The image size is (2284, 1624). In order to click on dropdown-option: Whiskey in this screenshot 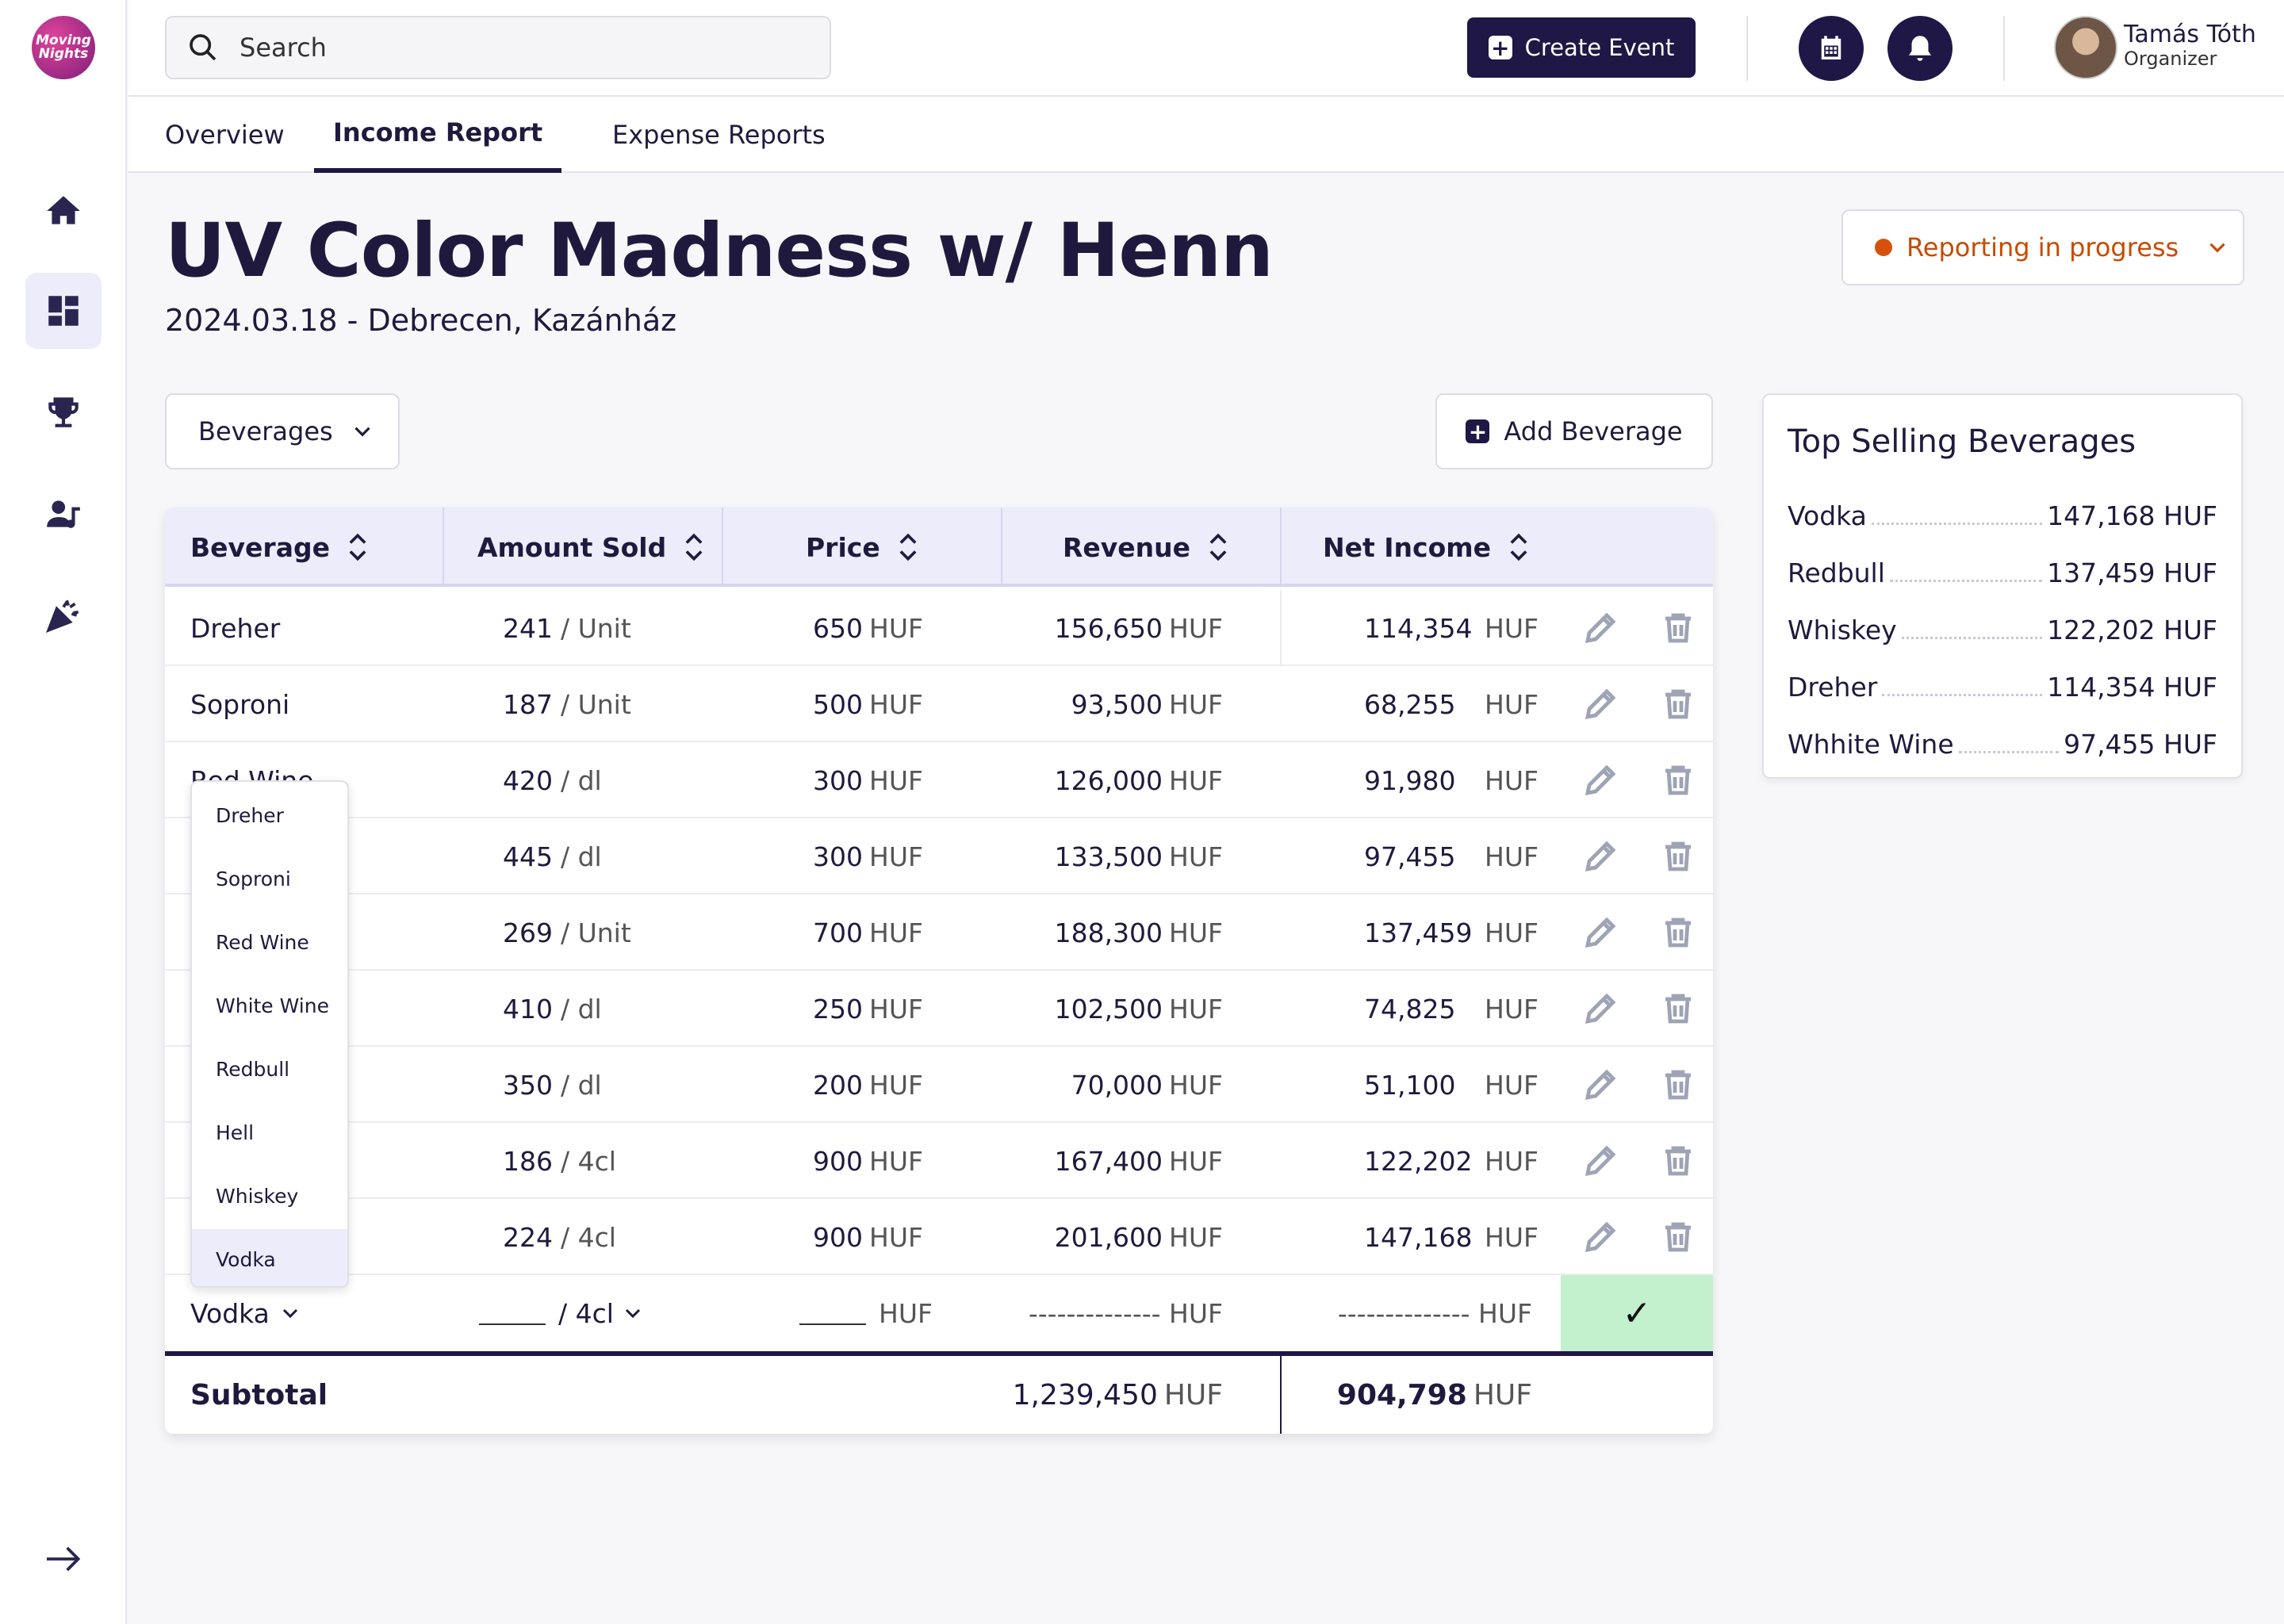, I will do `click(269, 1196)`.